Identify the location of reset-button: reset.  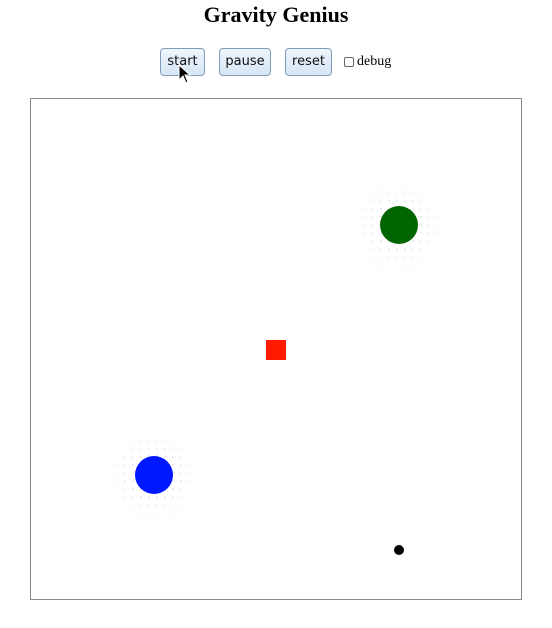
(308, 62).